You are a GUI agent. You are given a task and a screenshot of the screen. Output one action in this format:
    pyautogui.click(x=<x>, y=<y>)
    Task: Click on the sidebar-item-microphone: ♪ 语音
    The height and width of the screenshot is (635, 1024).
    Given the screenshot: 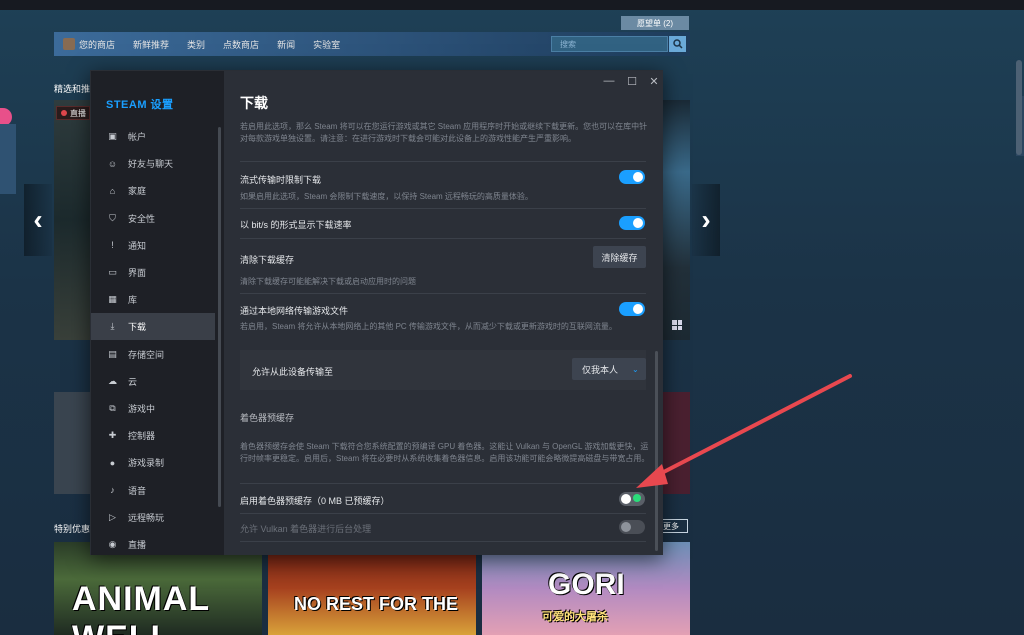 What is the action you would take?
    pyautogui.click(x=153, y=490)
    